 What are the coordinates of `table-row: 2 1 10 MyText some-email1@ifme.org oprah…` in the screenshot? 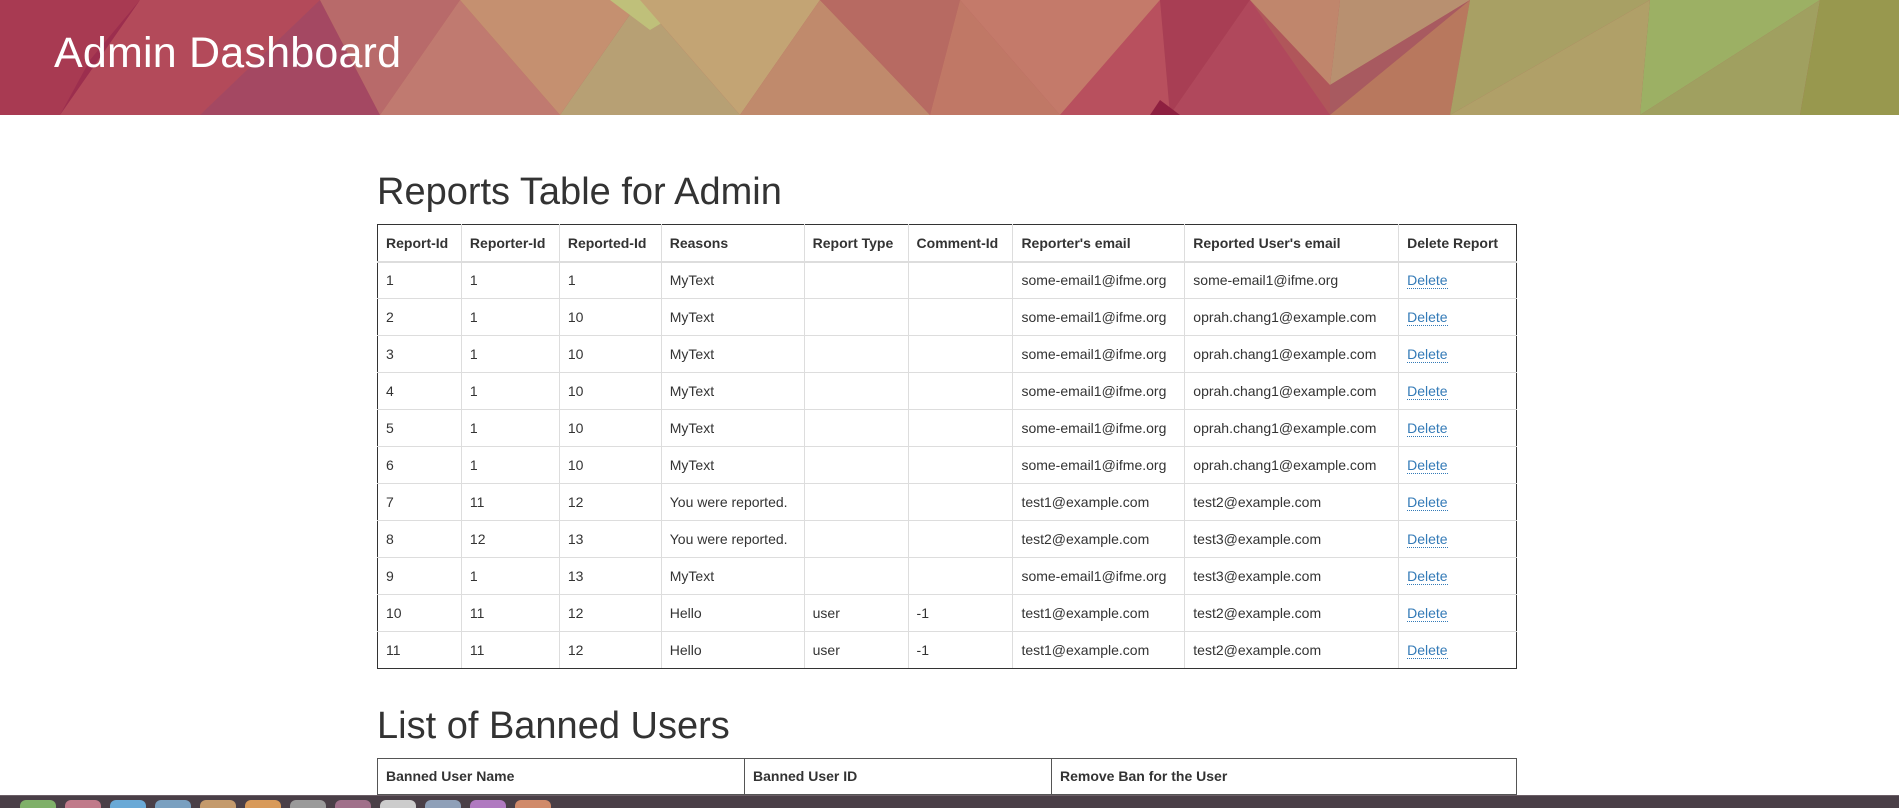 It's located at (947, 317).